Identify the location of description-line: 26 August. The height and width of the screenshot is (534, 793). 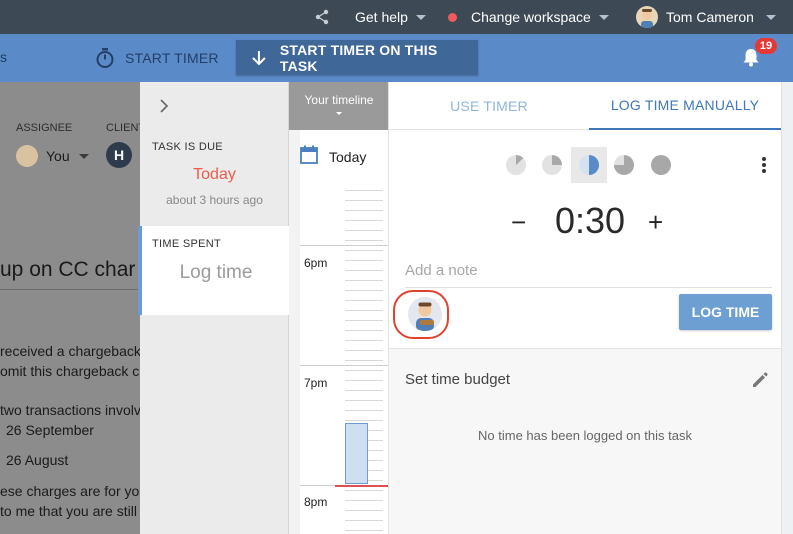
(37, 460).